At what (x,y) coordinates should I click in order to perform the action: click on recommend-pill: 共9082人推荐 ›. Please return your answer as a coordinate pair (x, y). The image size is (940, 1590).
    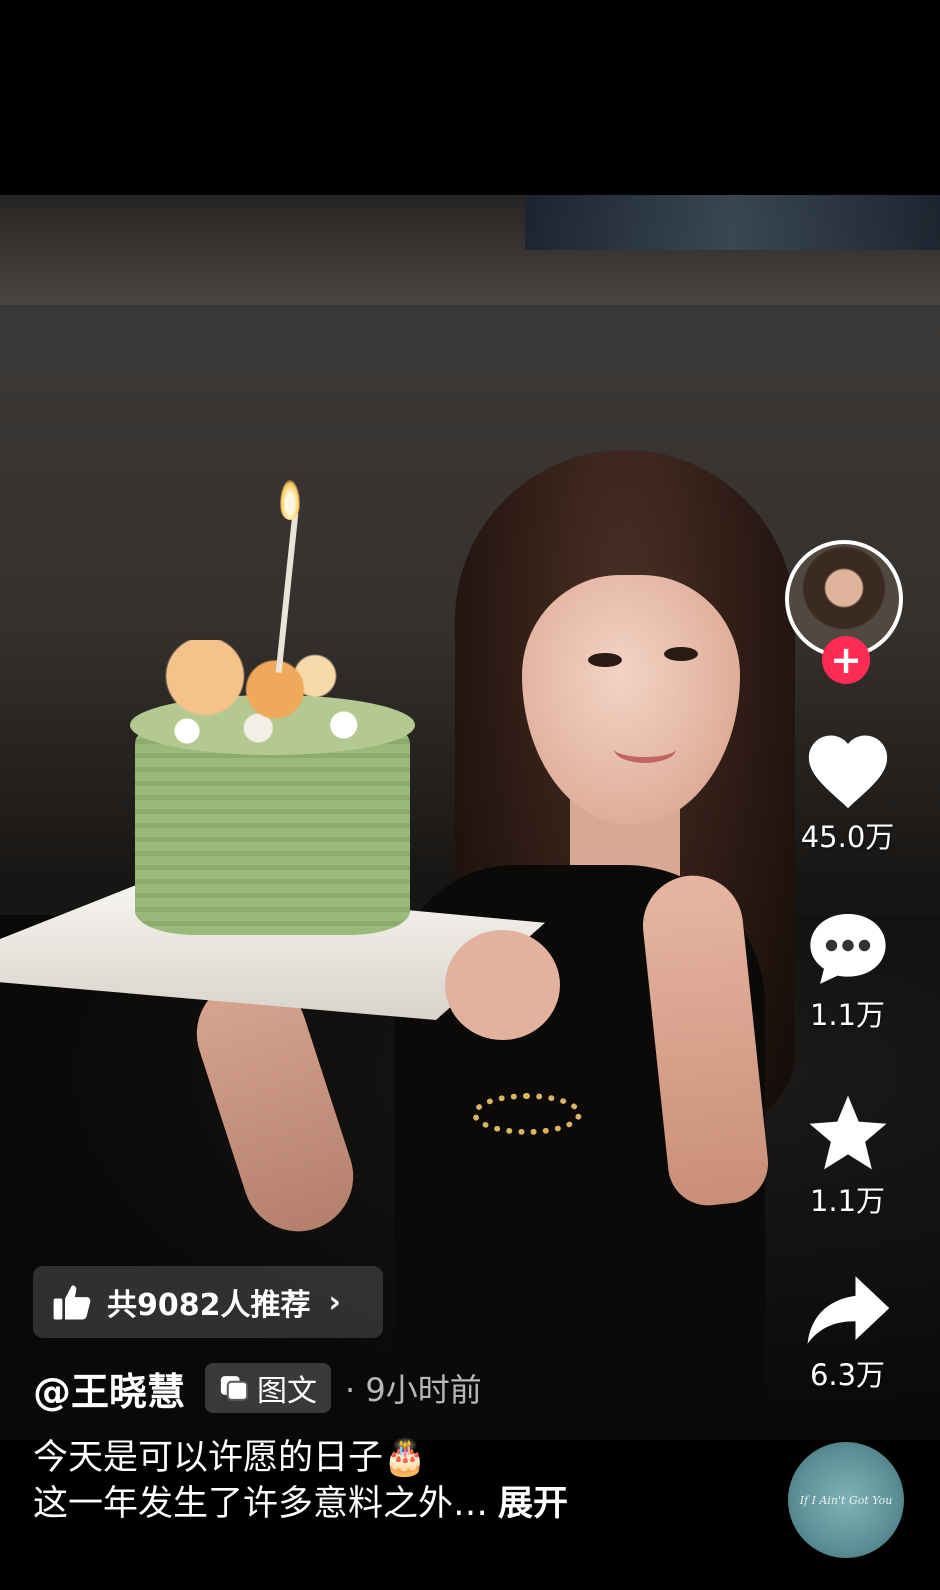
    Looking at the image, I should click on (208, 1302).